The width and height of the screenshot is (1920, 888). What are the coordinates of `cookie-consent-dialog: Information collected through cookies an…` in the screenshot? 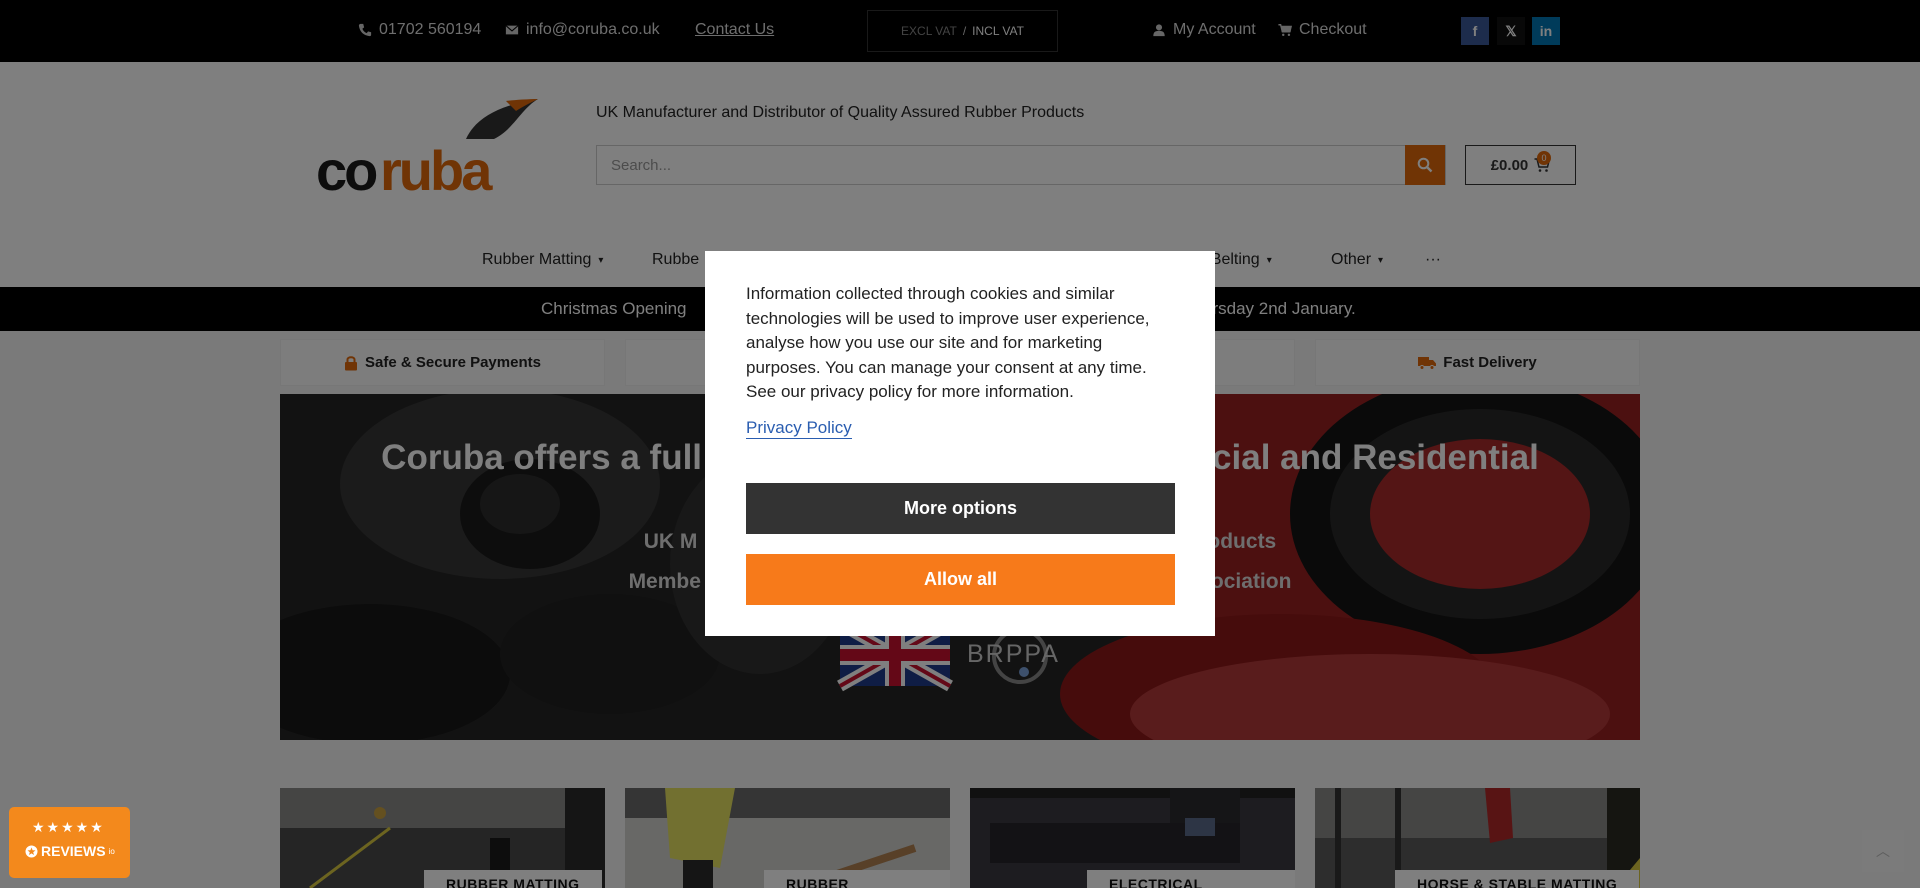 It's located at (960, 443).